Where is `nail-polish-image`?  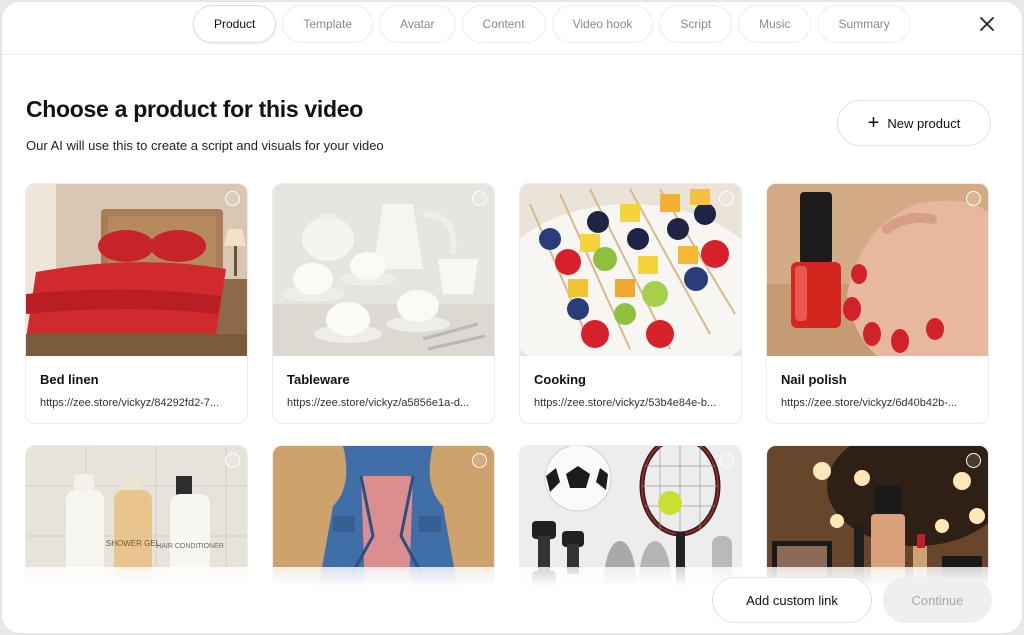 nail-polish-image is located at coordinates (877, 270).